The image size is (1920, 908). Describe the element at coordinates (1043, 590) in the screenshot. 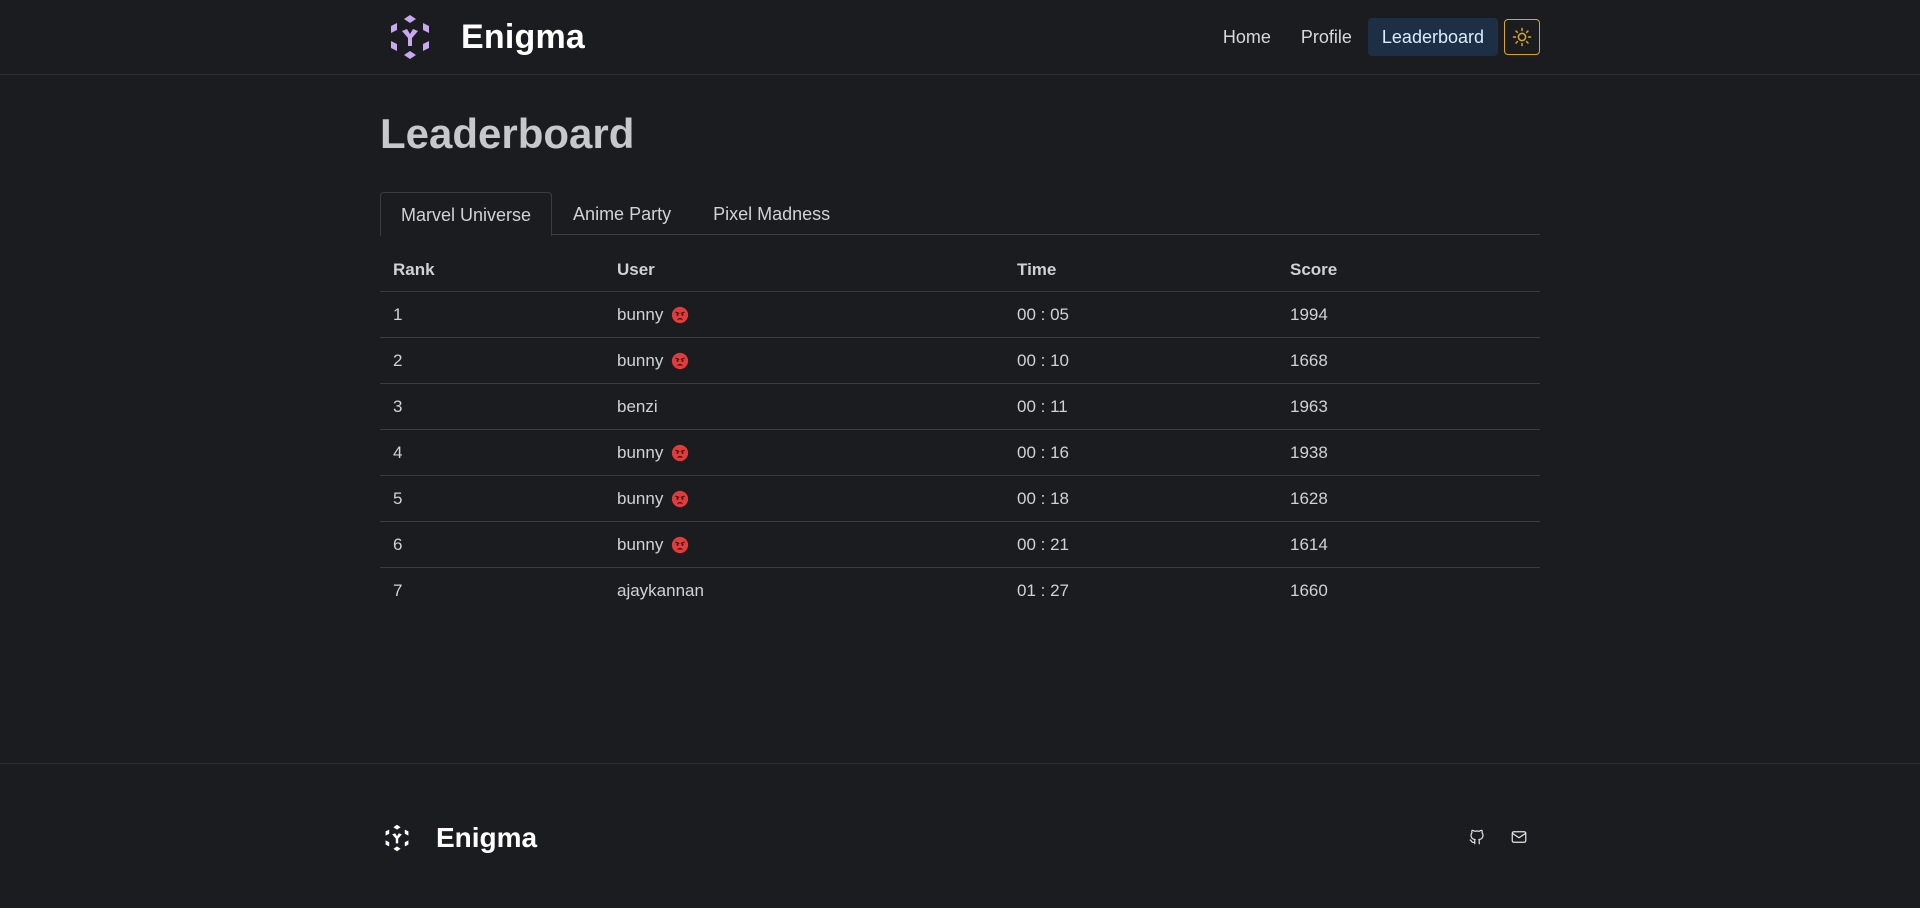

I see `time-cell: 01 : 27` at that location.